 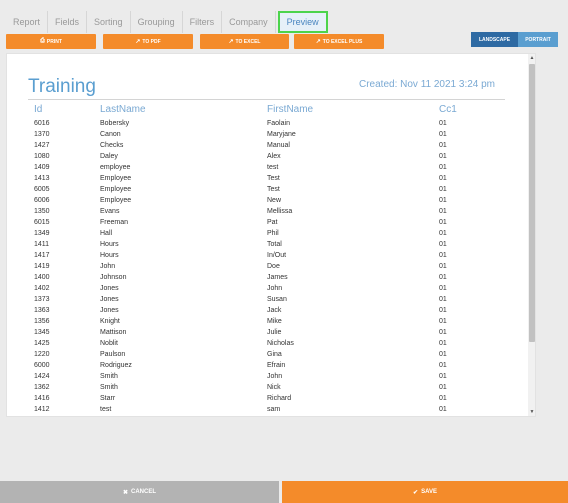 I want to click on to-excel-plus-label: TO EXCEL PLUS, so click(x=342, y=41).